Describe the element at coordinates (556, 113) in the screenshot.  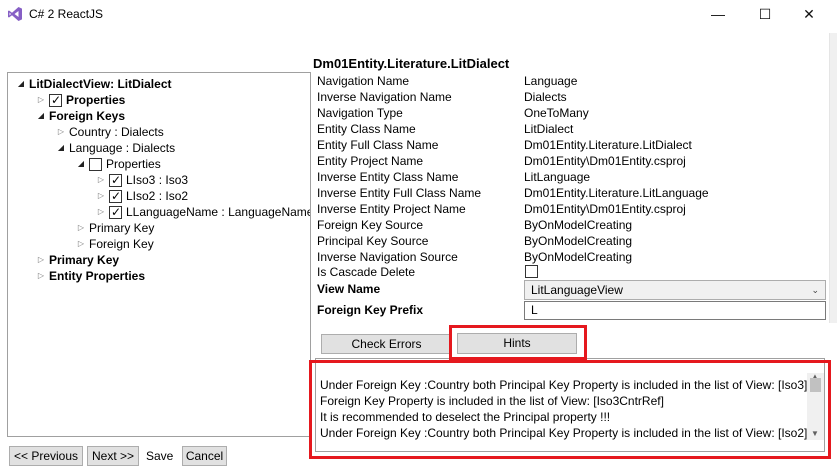
I see `property-value: OneToMany` at that location.